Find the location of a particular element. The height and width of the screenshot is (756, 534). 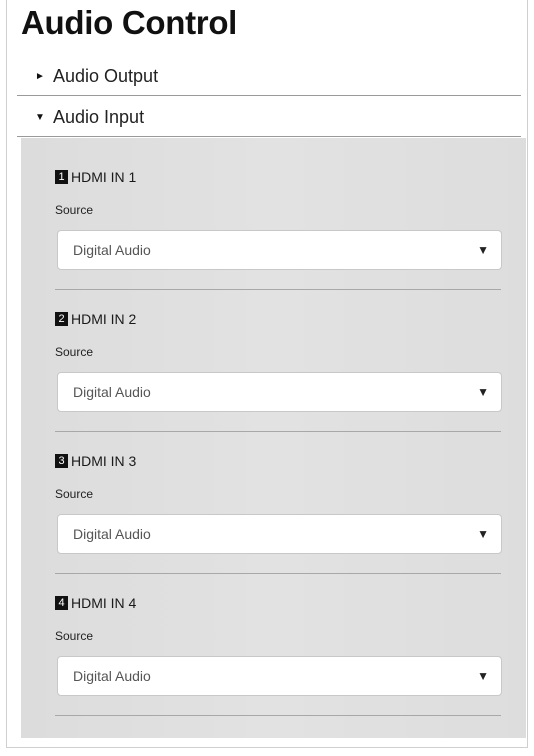

hdmi-in-1-title: 1 HDMI IN 1 is located at coordinates (95, 177).